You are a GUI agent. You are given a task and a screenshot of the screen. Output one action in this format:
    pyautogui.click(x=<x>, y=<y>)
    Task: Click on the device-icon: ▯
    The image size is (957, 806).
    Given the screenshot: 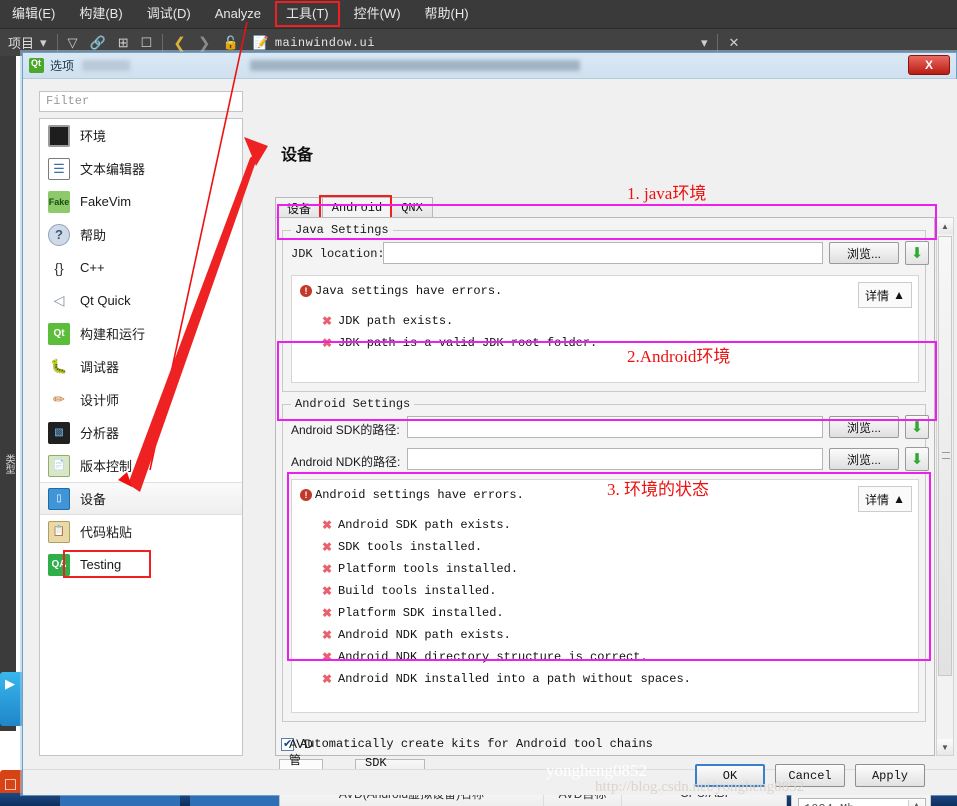 What is the action you would take?
    pyautogui.click(x=59, y=498)
    